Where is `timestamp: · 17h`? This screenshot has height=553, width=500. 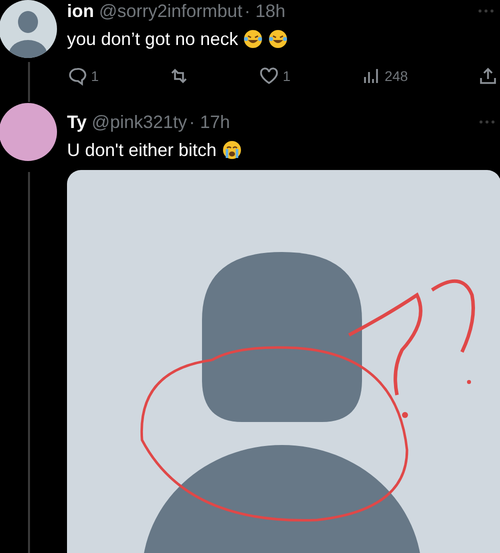
timestamp: · 17h is located at coordinates (209, 122).